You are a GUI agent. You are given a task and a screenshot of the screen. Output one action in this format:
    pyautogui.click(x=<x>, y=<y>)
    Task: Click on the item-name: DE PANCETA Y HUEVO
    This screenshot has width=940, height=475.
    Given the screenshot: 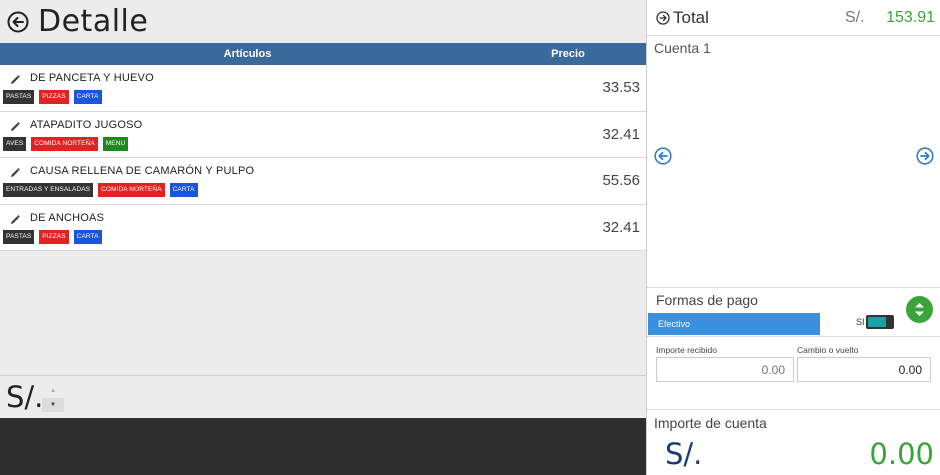 What is the action you would take?
    pyautogui.click(x=92, y=78)
    